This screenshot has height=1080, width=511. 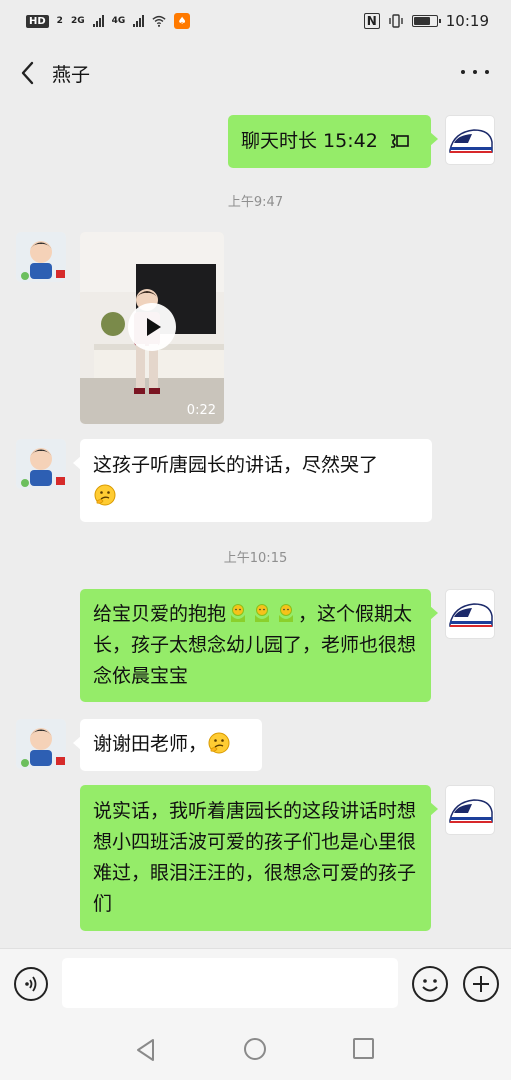 I want to click on voice-input-icon, so click(x=31, y=984).